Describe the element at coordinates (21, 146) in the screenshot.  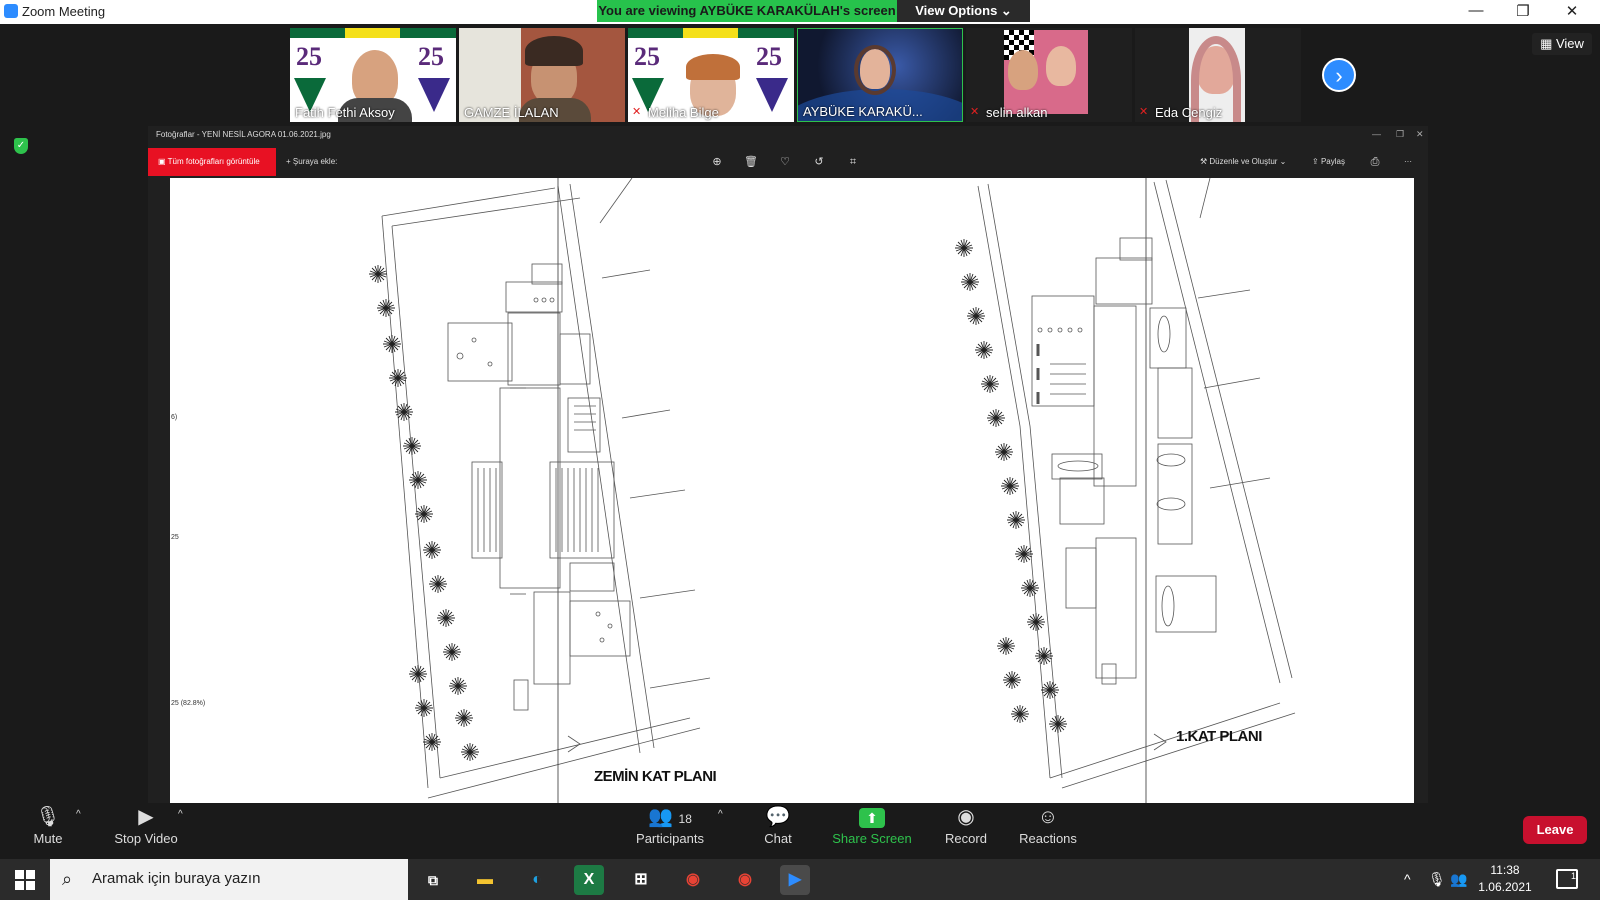
I see `encryption-shield-icon: ✓` at that location.